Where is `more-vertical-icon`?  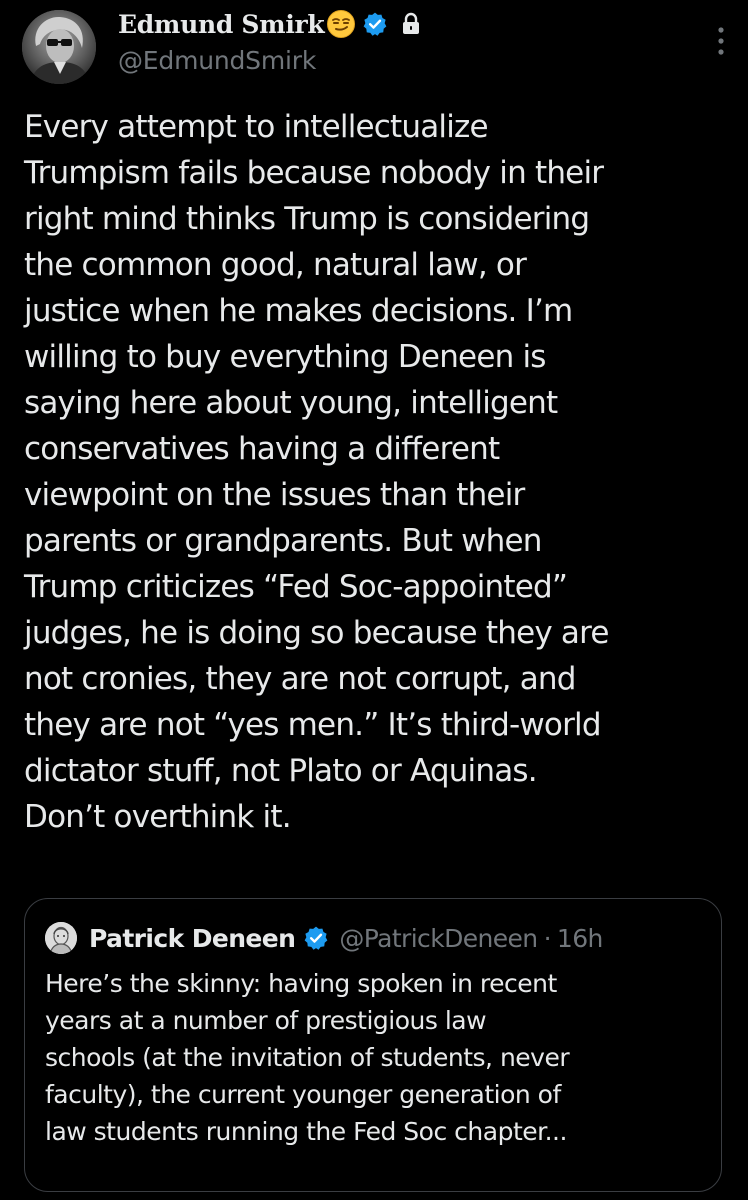 more-vertical-icon is located at coordinates (721, 41).